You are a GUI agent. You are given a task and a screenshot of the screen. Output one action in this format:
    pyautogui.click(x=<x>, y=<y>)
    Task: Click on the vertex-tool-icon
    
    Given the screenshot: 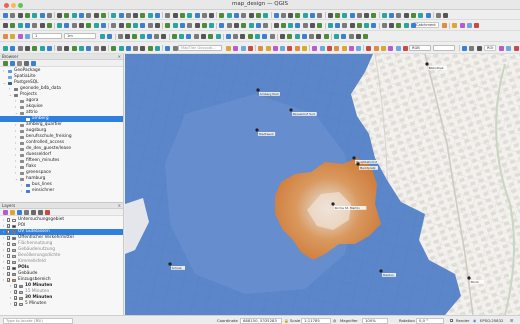 What is the action you would take?
    pyautogui.click(x=181, y=36)
    